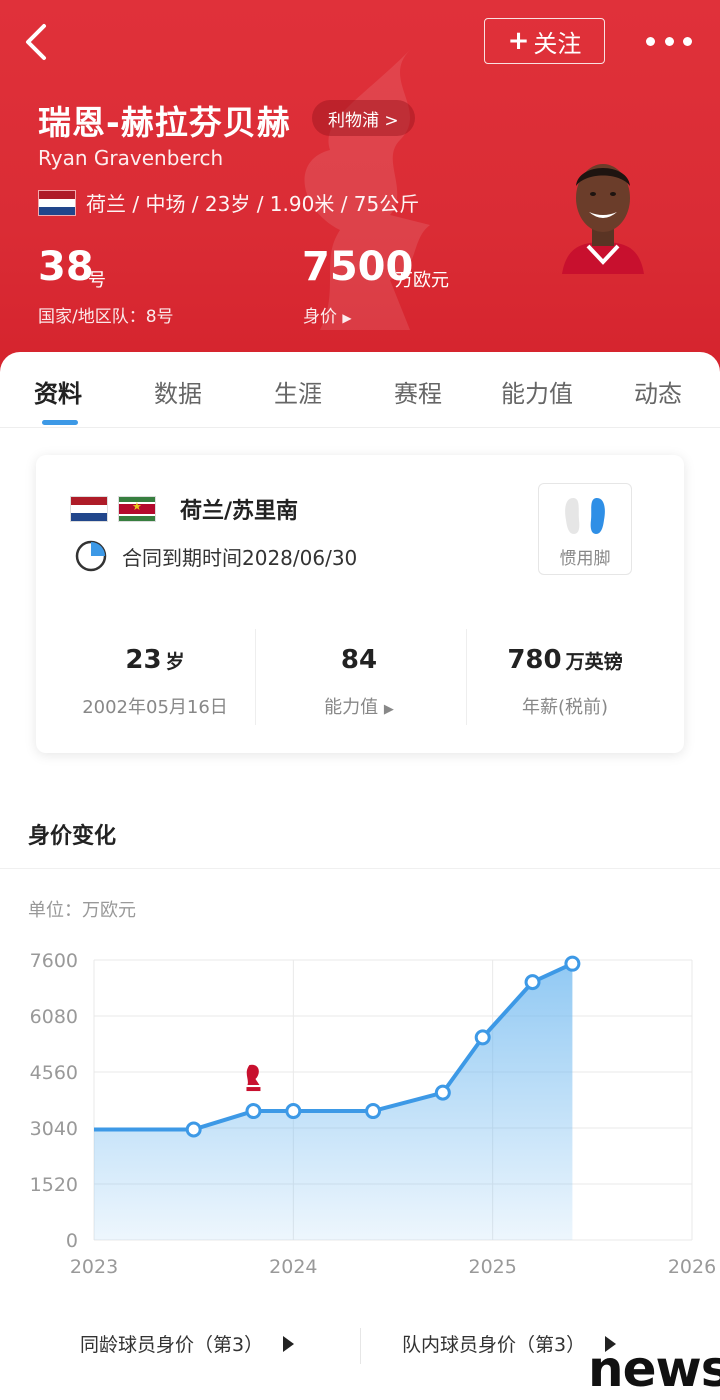 This screenshot has height=1400, width=720. What do you see at coordinates (239, 511) in the screenshot?
I see `nationality: 荷兰/苏里南` at bounding box center [239, 511].